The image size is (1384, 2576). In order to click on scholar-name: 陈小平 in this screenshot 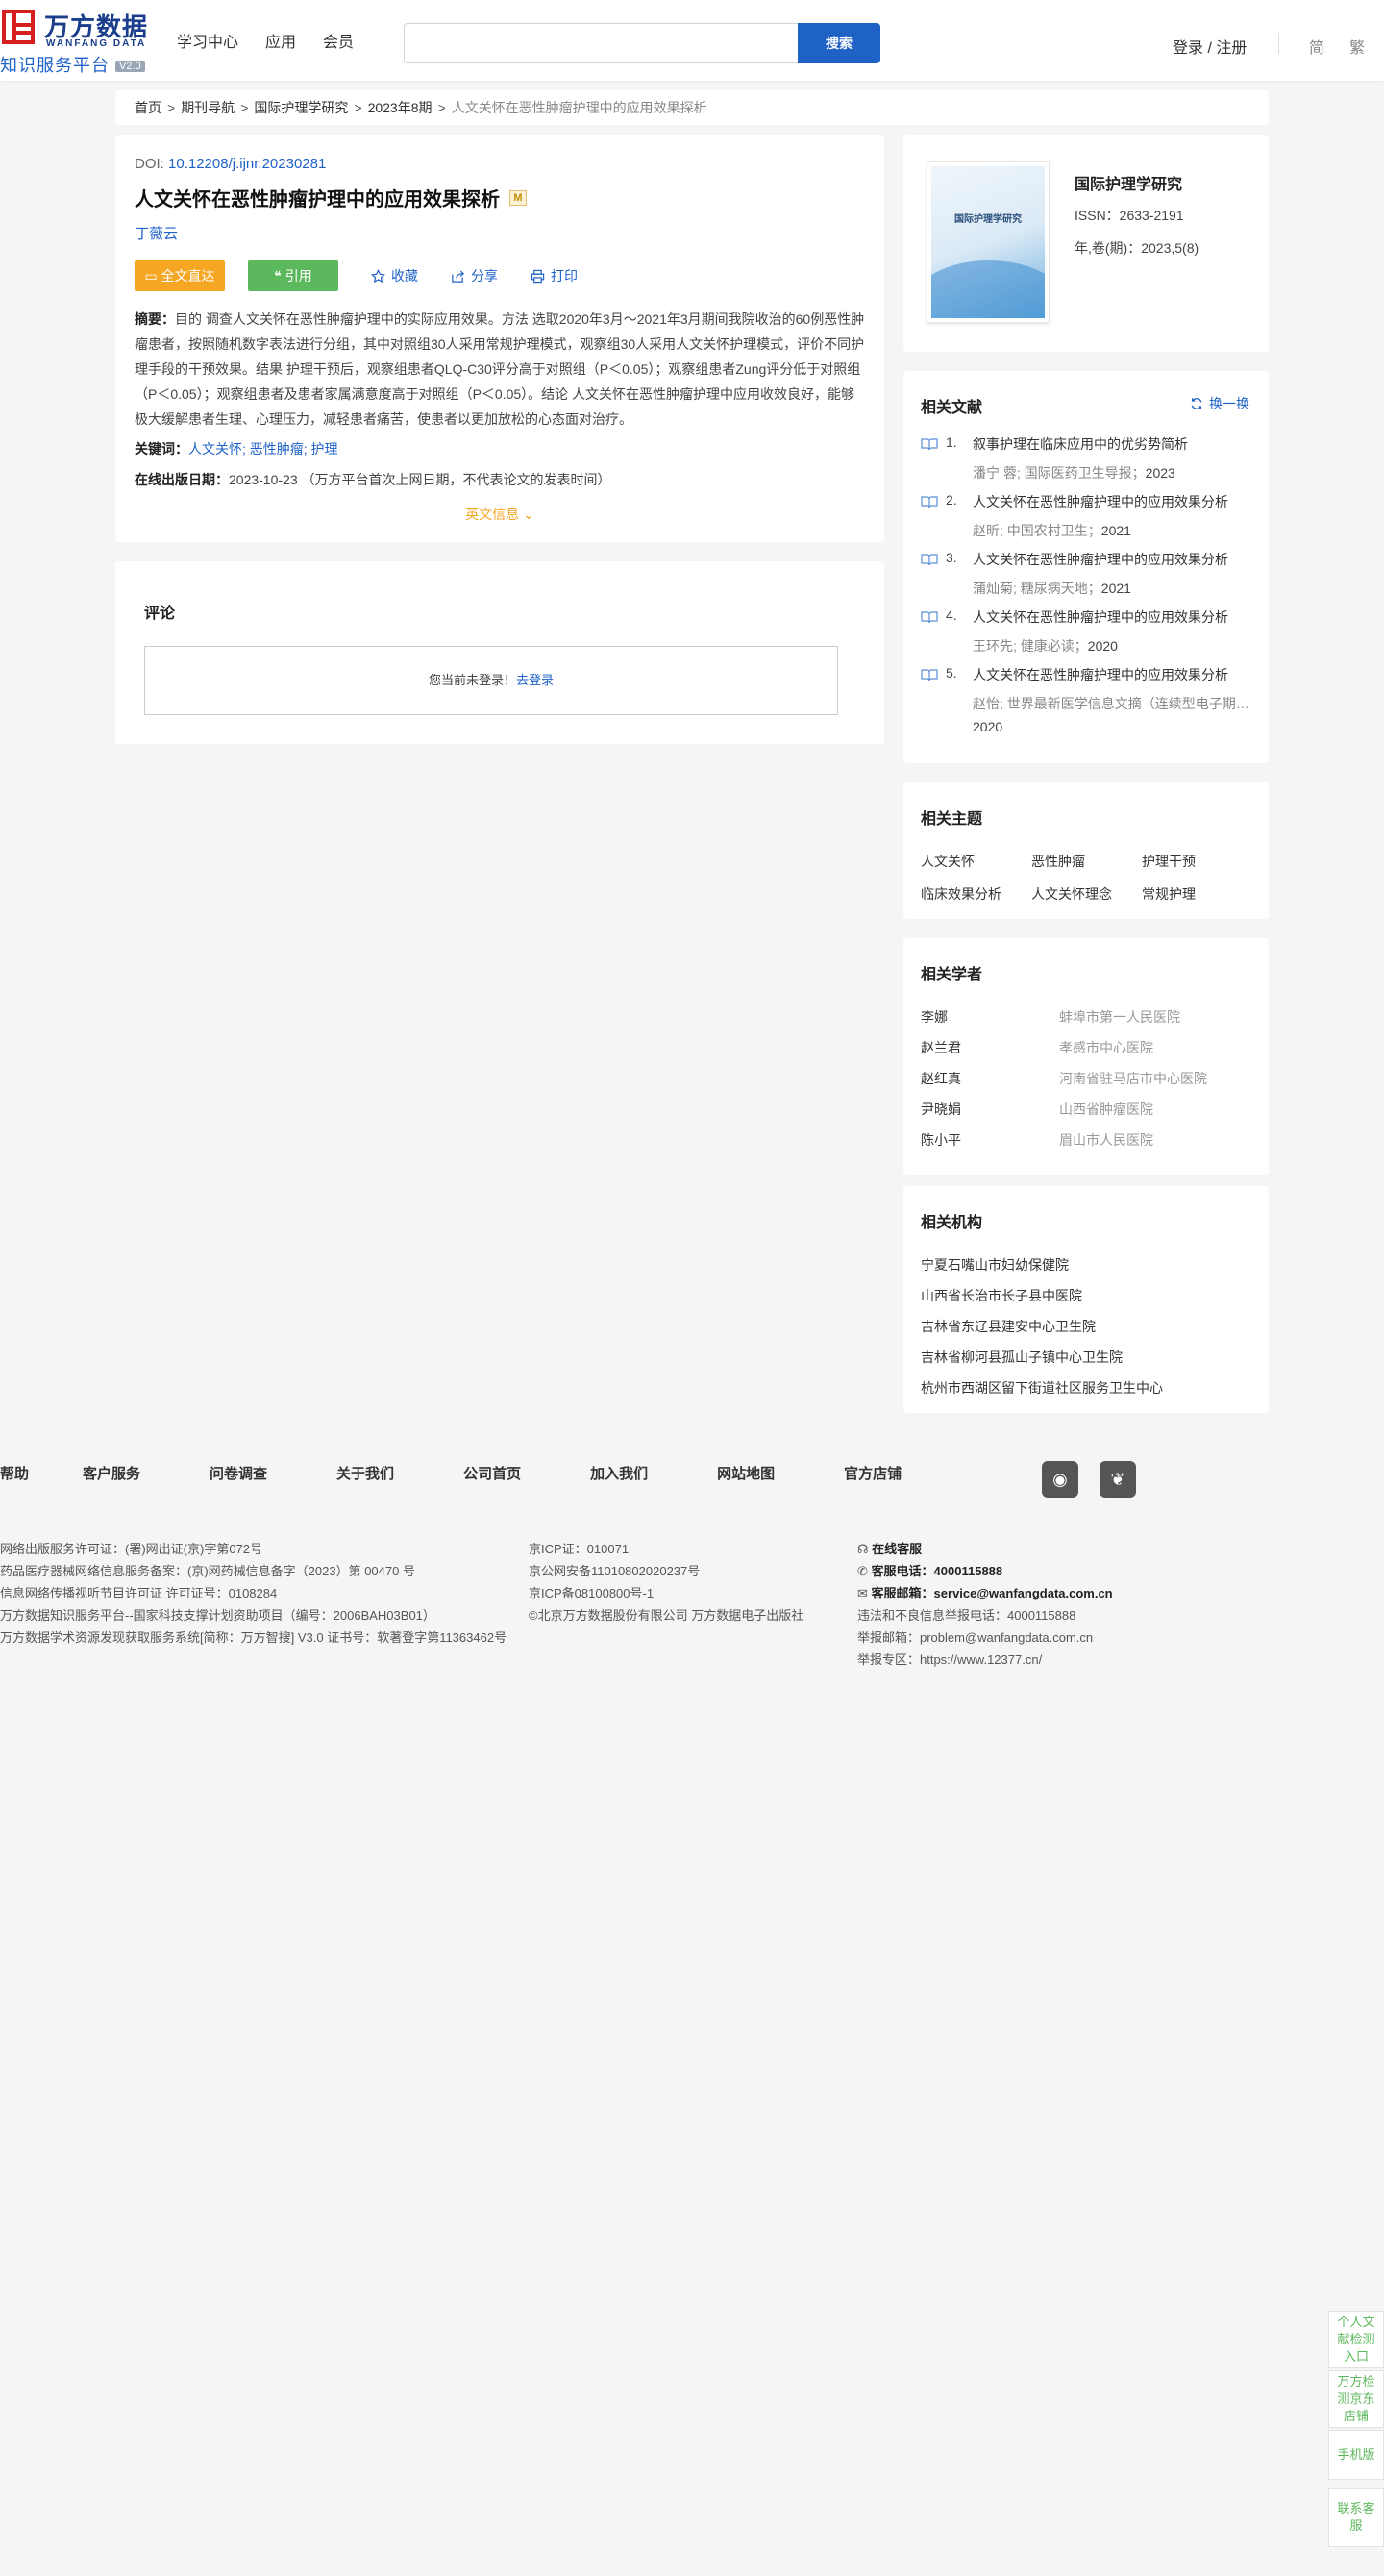, I will do `click(990, 1140)`.